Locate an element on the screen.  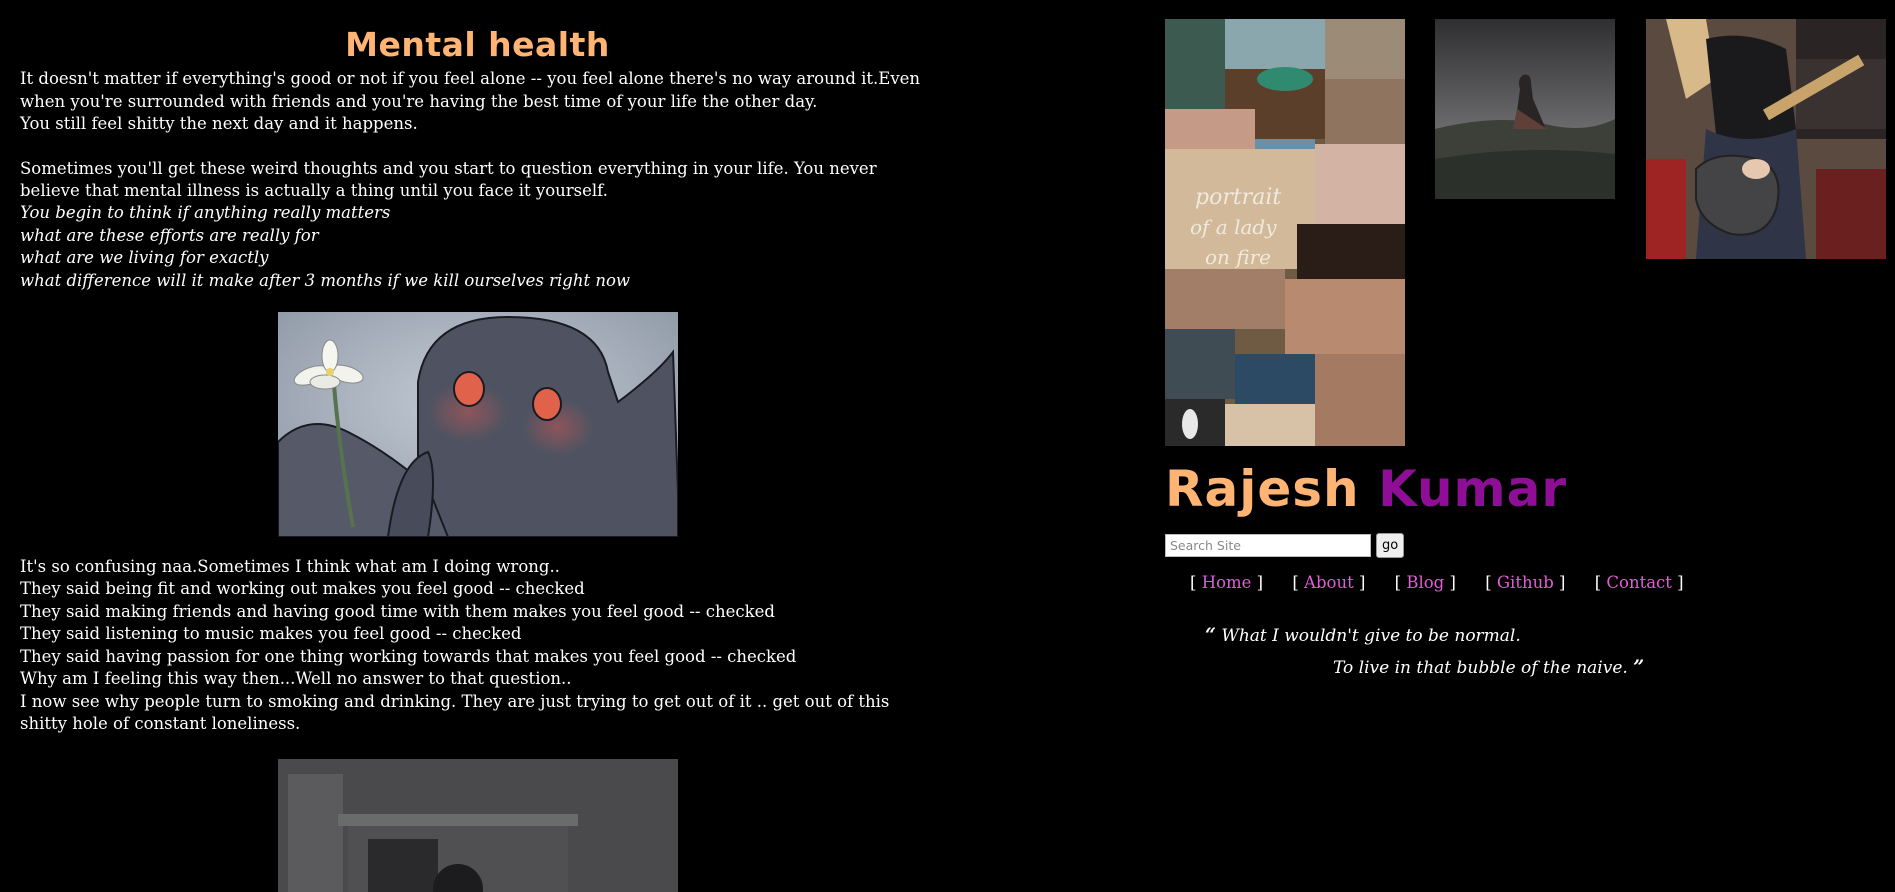
open-quote-mark: “ is located at coordinates (1210, 635).